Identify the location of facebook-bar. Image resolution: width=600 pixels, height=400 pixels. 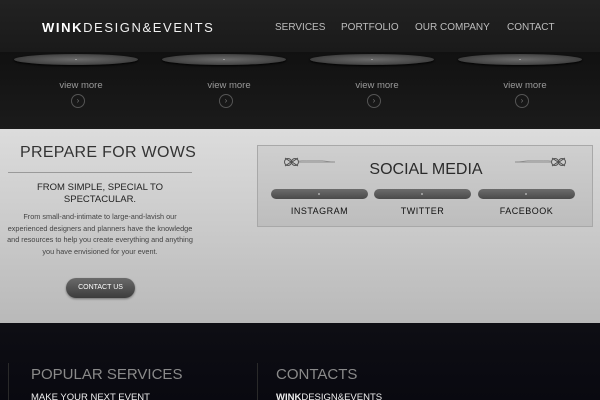
(526, 194).